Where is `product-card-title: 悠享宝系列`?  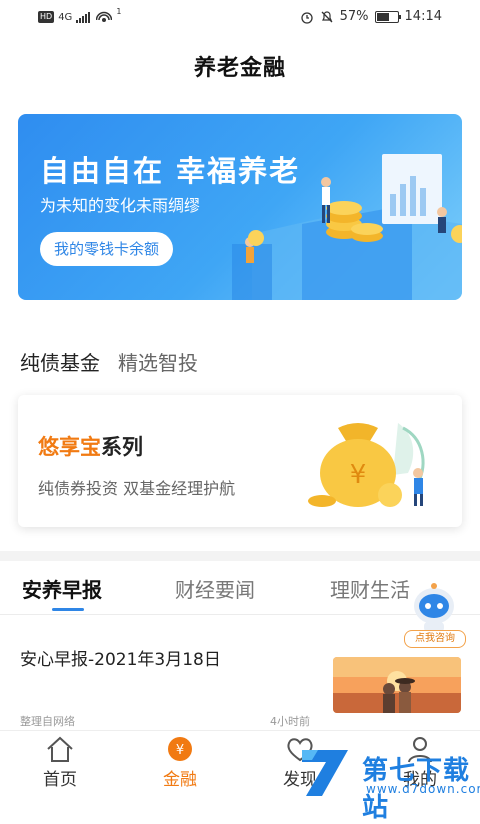 product-card-title: 悠享宝系列 is located at coordinates (90, 446).